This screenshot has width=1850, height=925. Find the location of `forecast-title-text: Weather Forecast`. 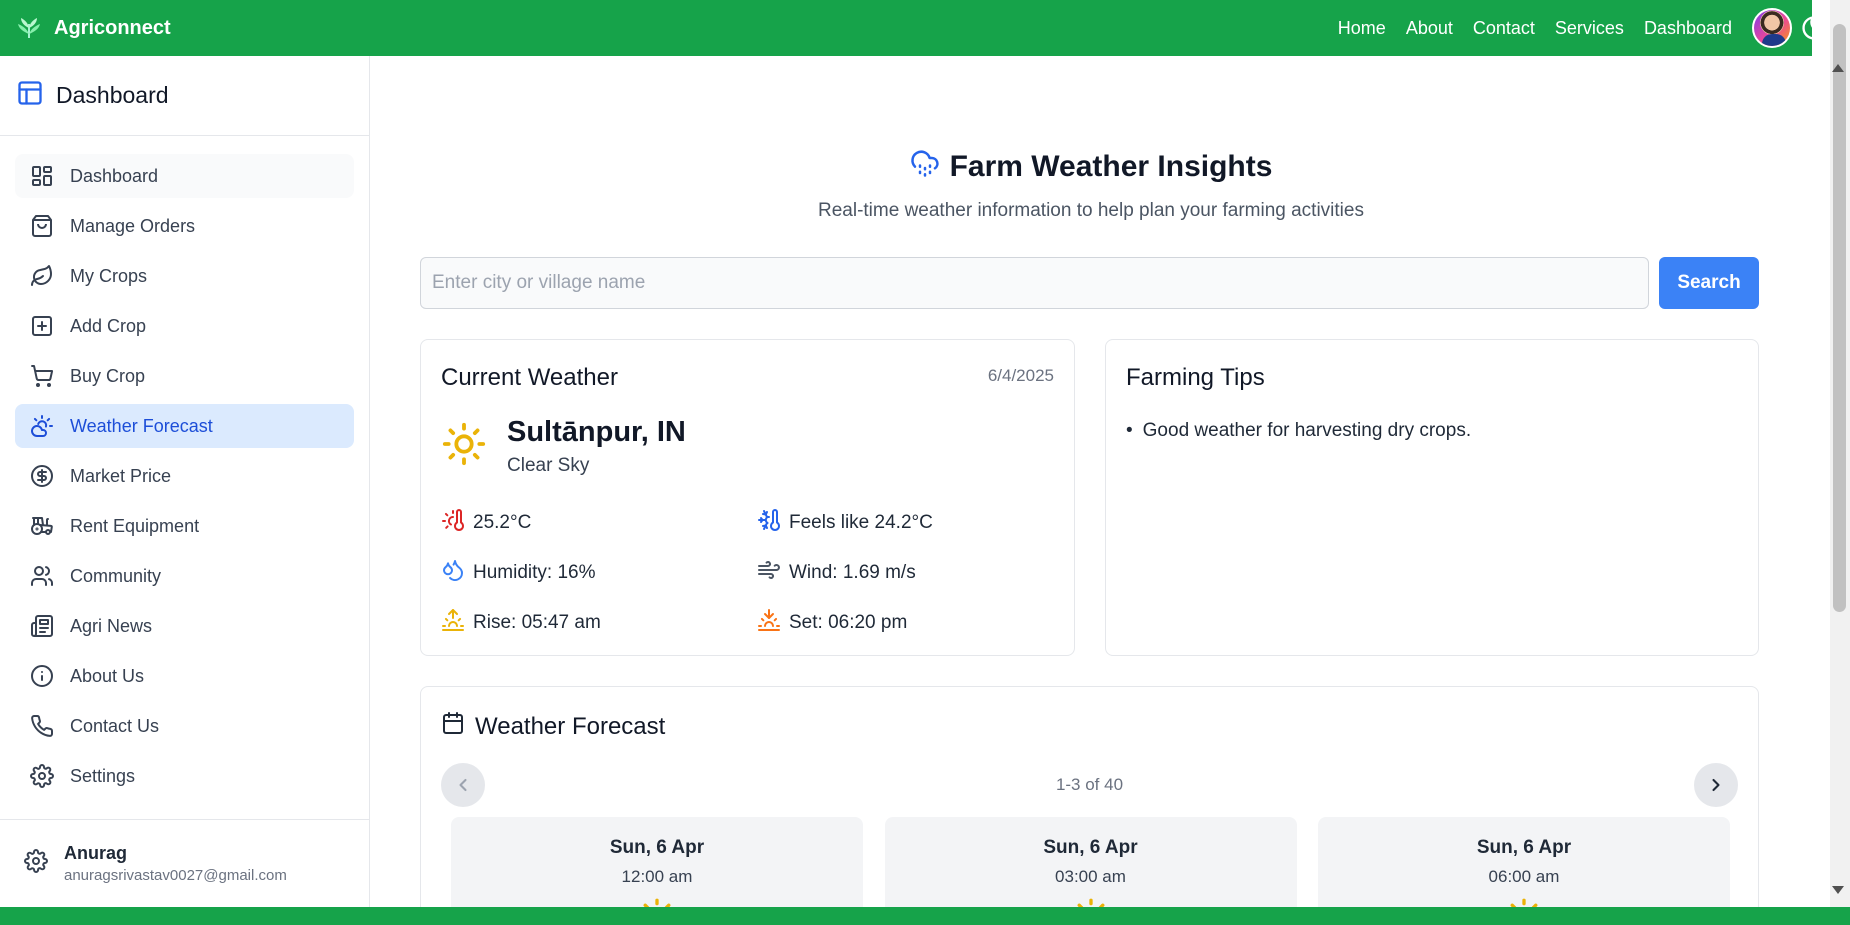

forecast-title-text: Weather Forecast is located at coordinates (570, 726).